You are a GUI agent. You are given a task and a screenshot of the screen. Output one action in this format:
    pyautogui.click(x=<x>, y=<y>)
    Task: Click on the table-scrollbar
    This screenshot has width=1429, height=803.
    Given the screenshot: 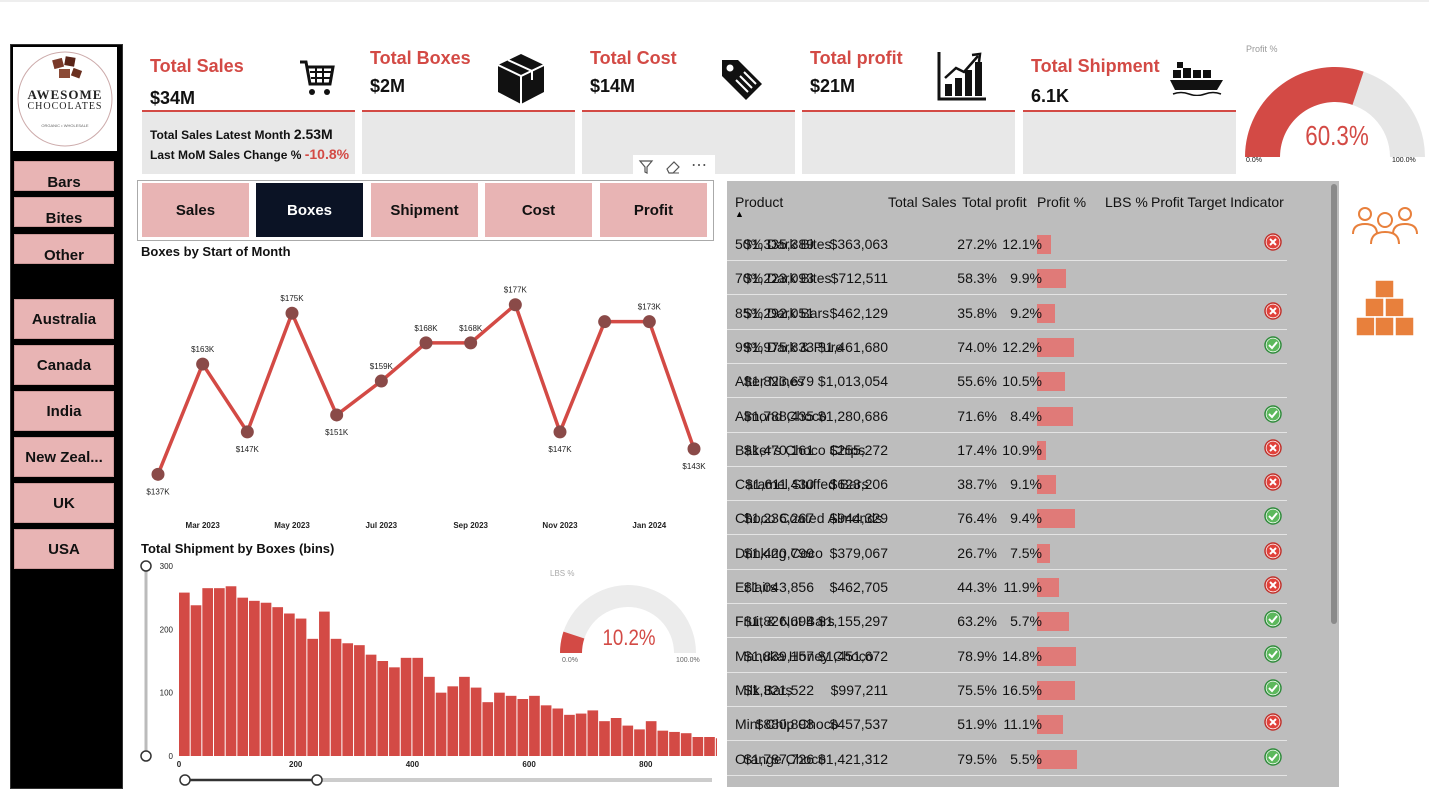 What is the action you would take?
    pyautogui.click(x=1334, y=404)
    